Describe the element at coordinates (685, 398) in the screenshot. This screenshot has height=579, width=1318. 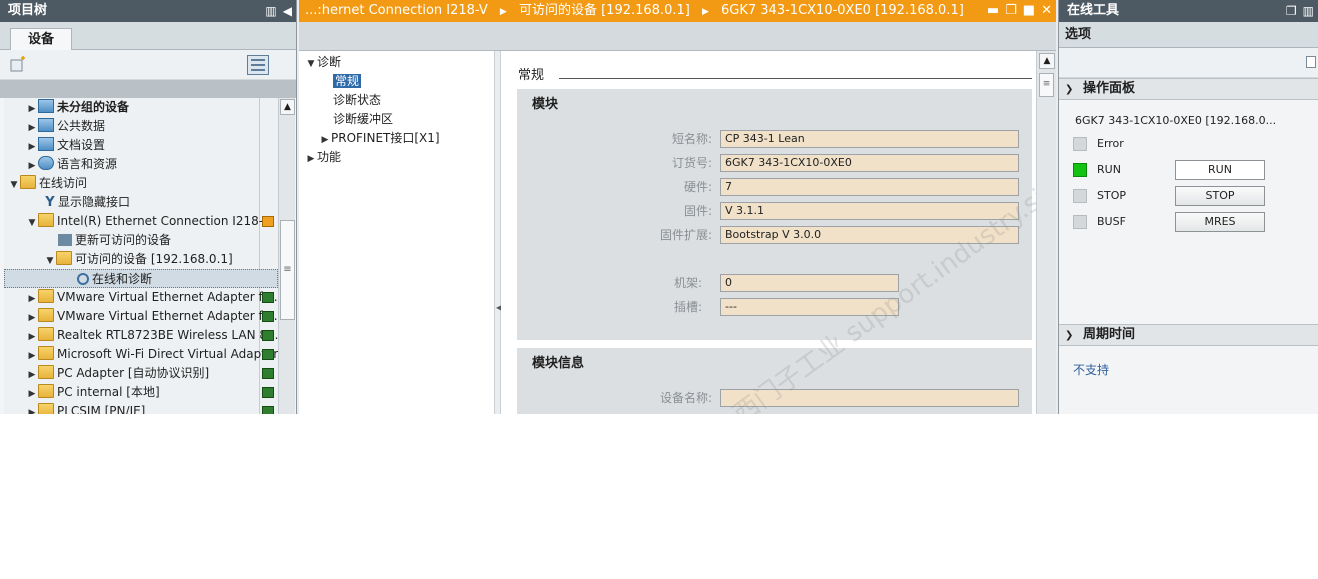
I see `field-label: 设备名称:` at that location.